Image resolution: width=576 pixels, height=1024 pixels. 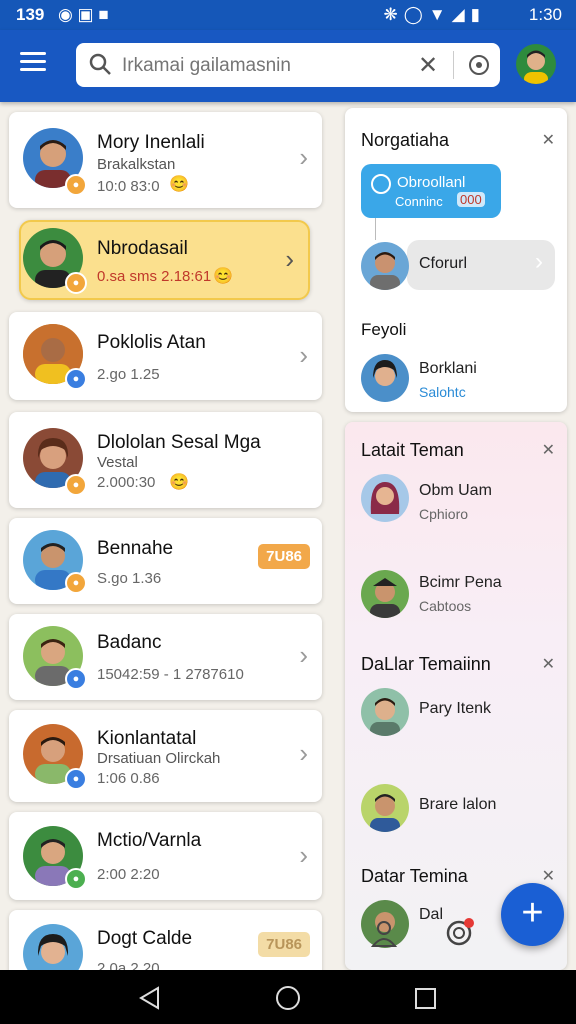 What do you see at coordinates (128, 874) in the screenshot?
I see `contact-meta: 2:00 2:20` at bounding box center [128, 874].